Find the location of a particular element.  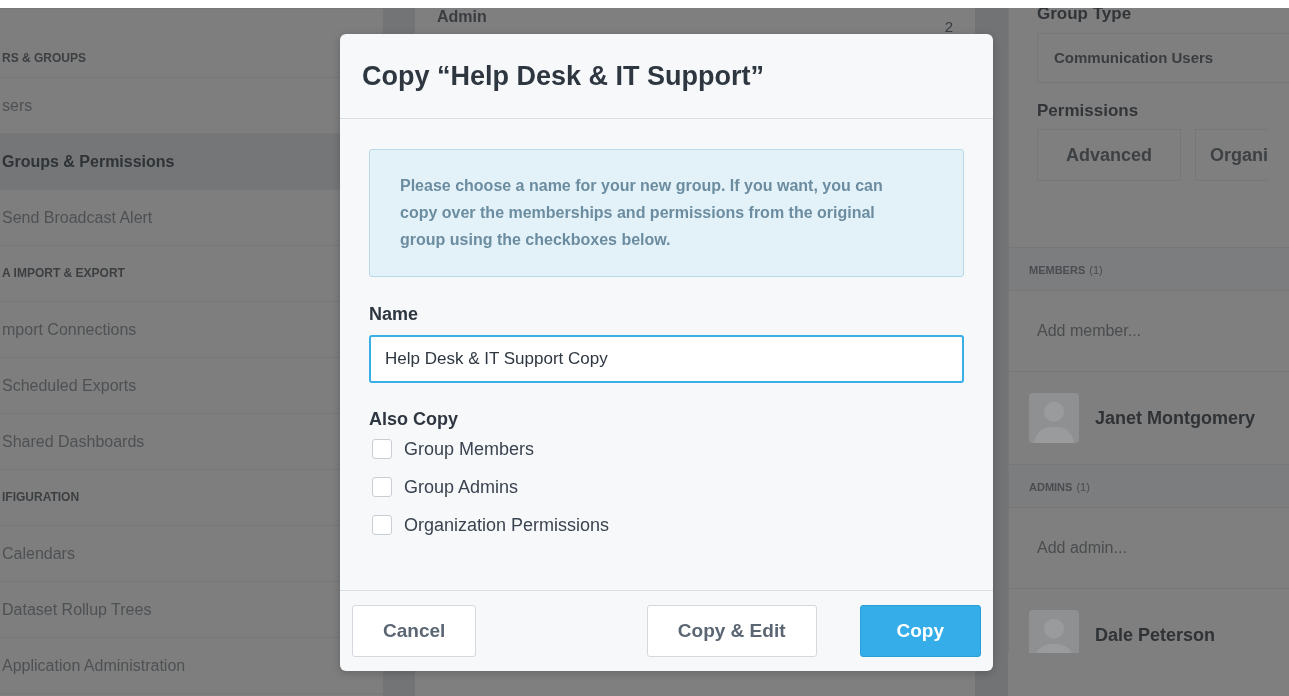

info-message: Please choose a name for your new group. If you want, you can copy over the memberships and permissions from the original group using the checkboxes below. is located at coordinates (666, 213).